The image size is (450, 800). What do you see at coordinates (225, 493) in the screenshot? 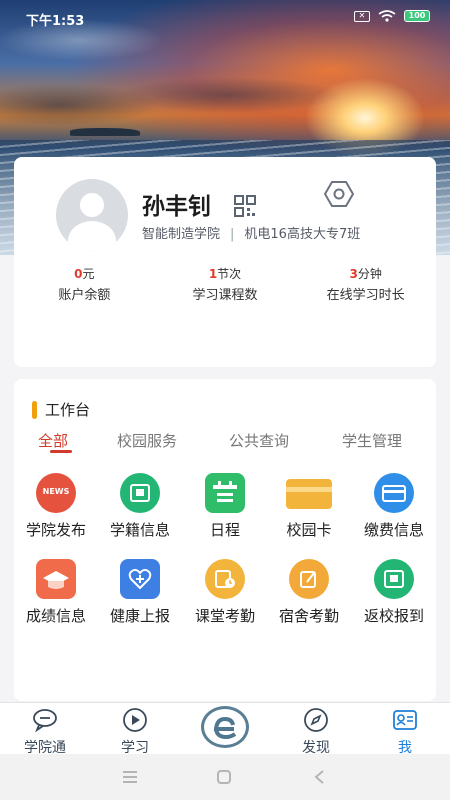
I see `calendar-icon` at bounding box center [225, 493].